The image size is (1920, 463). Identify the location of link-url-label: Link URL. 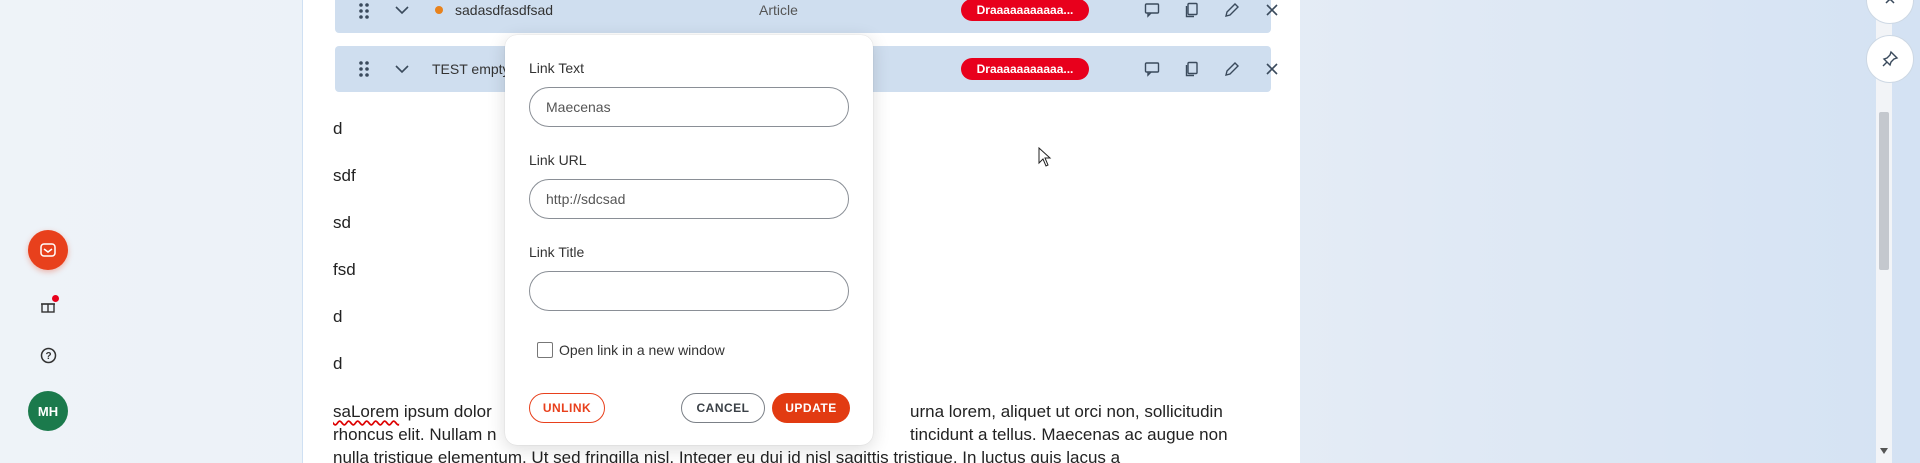
(558, 160).